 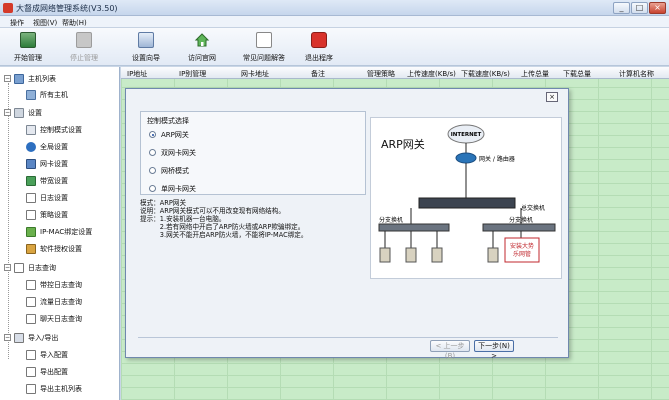 I want to click on start-manage-icon, so click(x=28, y=40).